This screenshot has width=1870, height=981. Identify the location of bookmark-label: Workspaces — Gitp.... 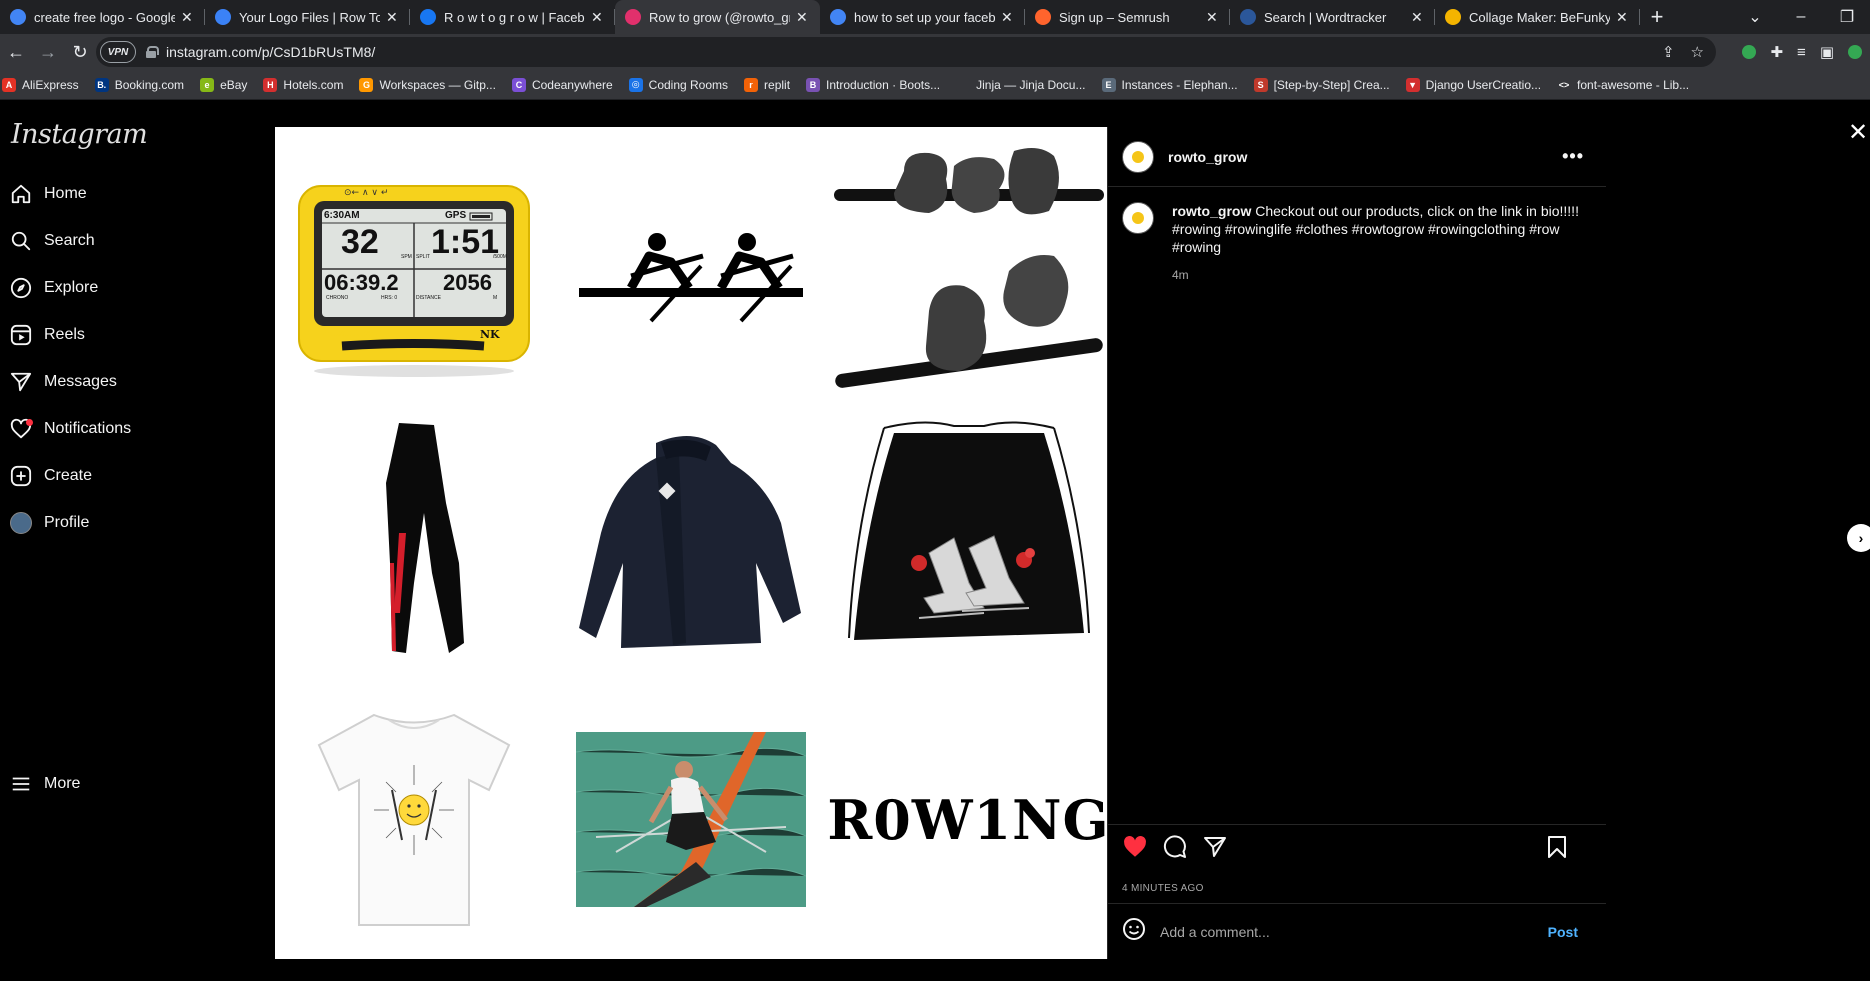
(437, 84).